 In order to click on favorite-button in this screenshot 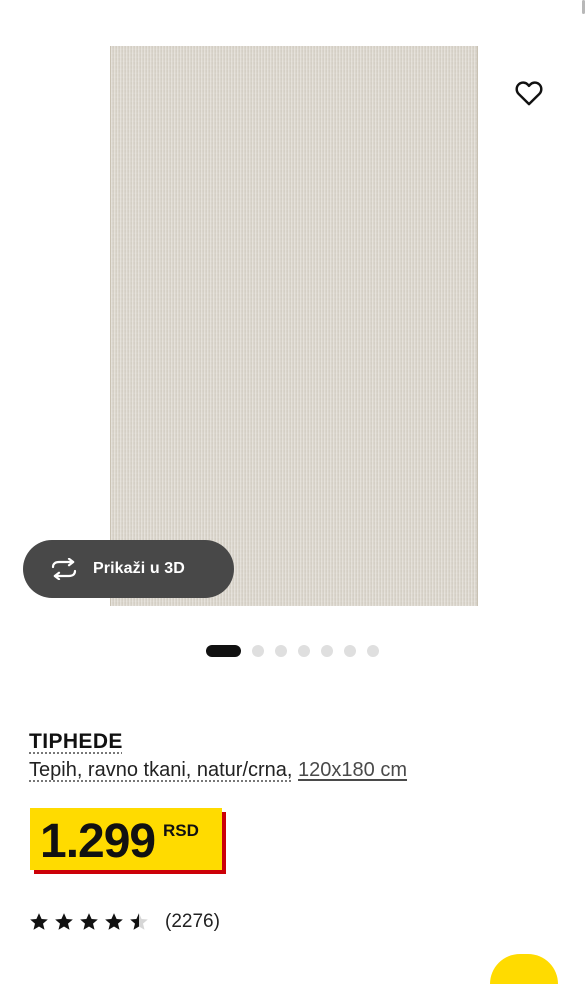, I will do `click(529, 93)`.